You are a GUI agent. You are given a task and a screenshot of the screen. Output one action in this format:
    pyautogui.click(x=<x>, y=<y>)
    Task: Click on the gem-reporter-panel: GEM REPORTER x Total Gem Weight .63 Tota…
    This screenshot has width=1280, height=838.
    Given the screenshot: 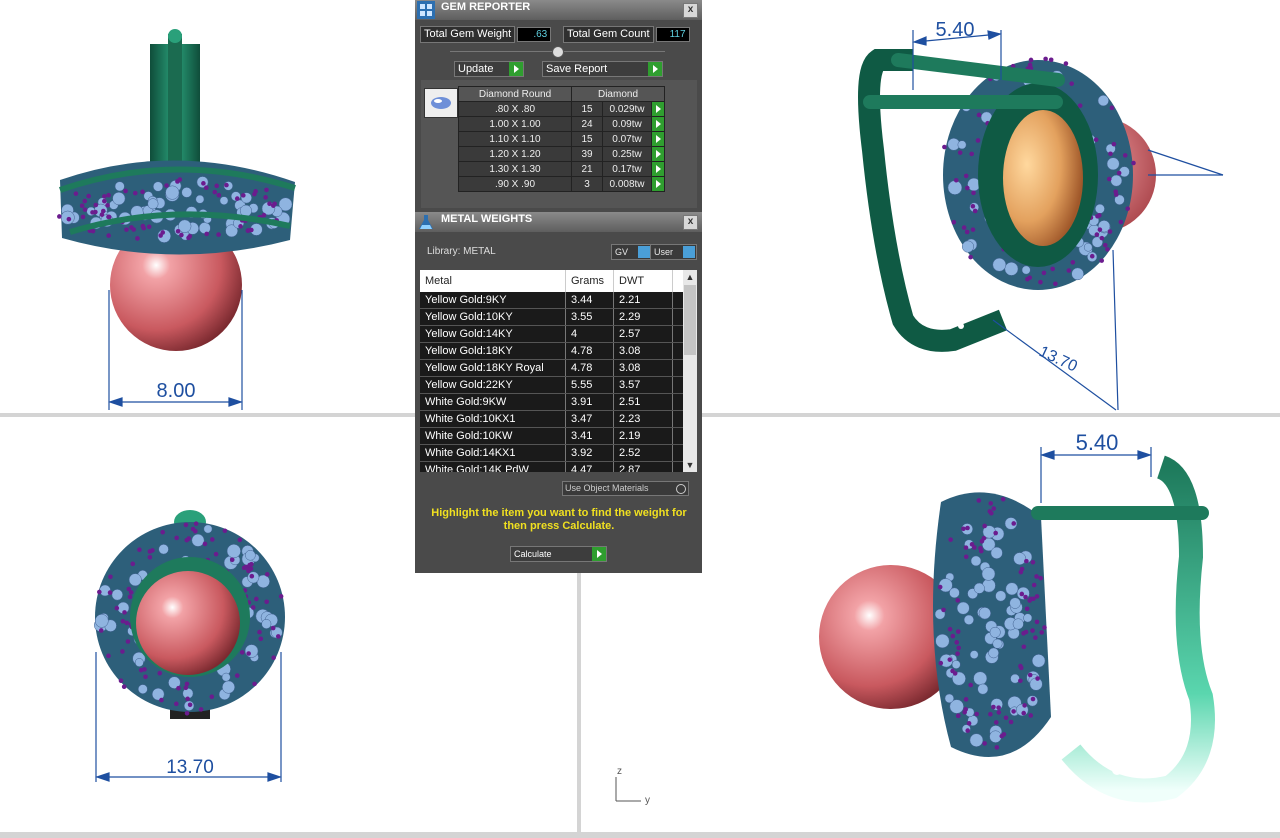 What is the action you would take?
    pyautogui.click(x=558, y=106)
    